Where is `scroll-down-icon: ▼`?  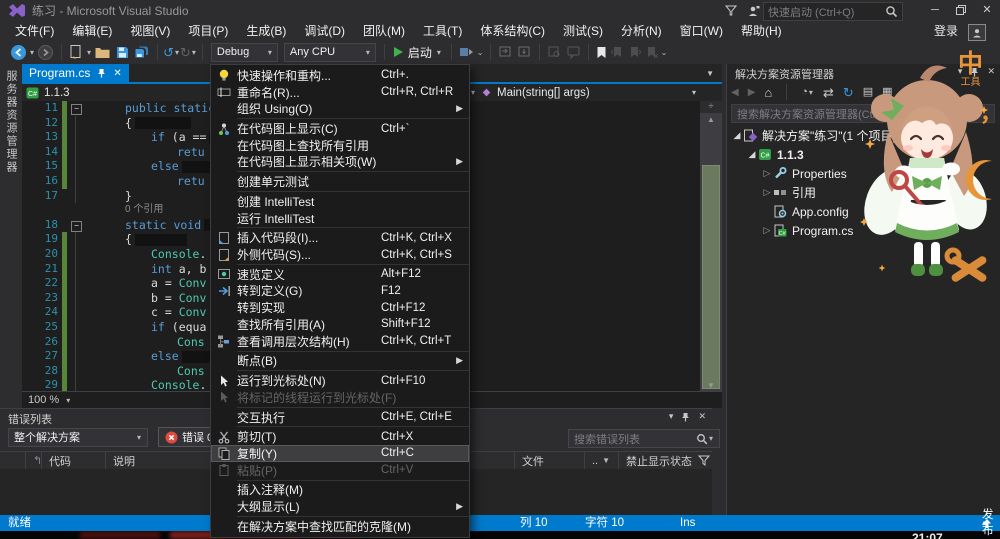 scroll-down-icon: ▼ is located at coordinates (711, 385).